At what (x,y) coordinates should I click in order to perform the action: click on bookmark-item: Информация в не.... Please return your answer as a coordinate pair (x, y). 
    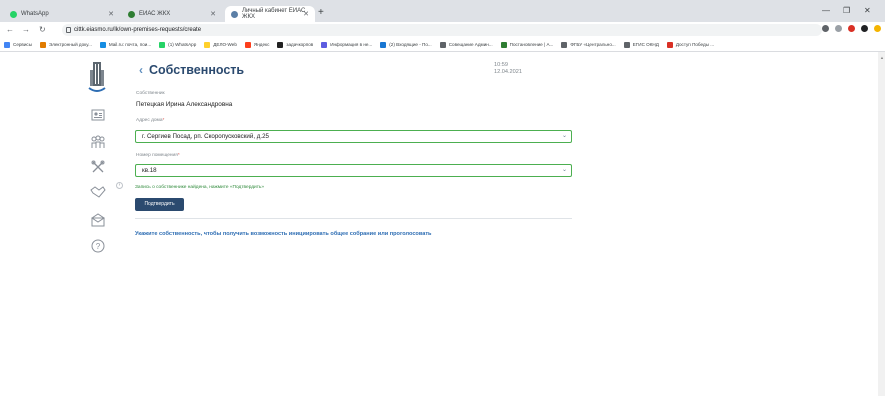
    Looking at the image, I should click on (347, 44).